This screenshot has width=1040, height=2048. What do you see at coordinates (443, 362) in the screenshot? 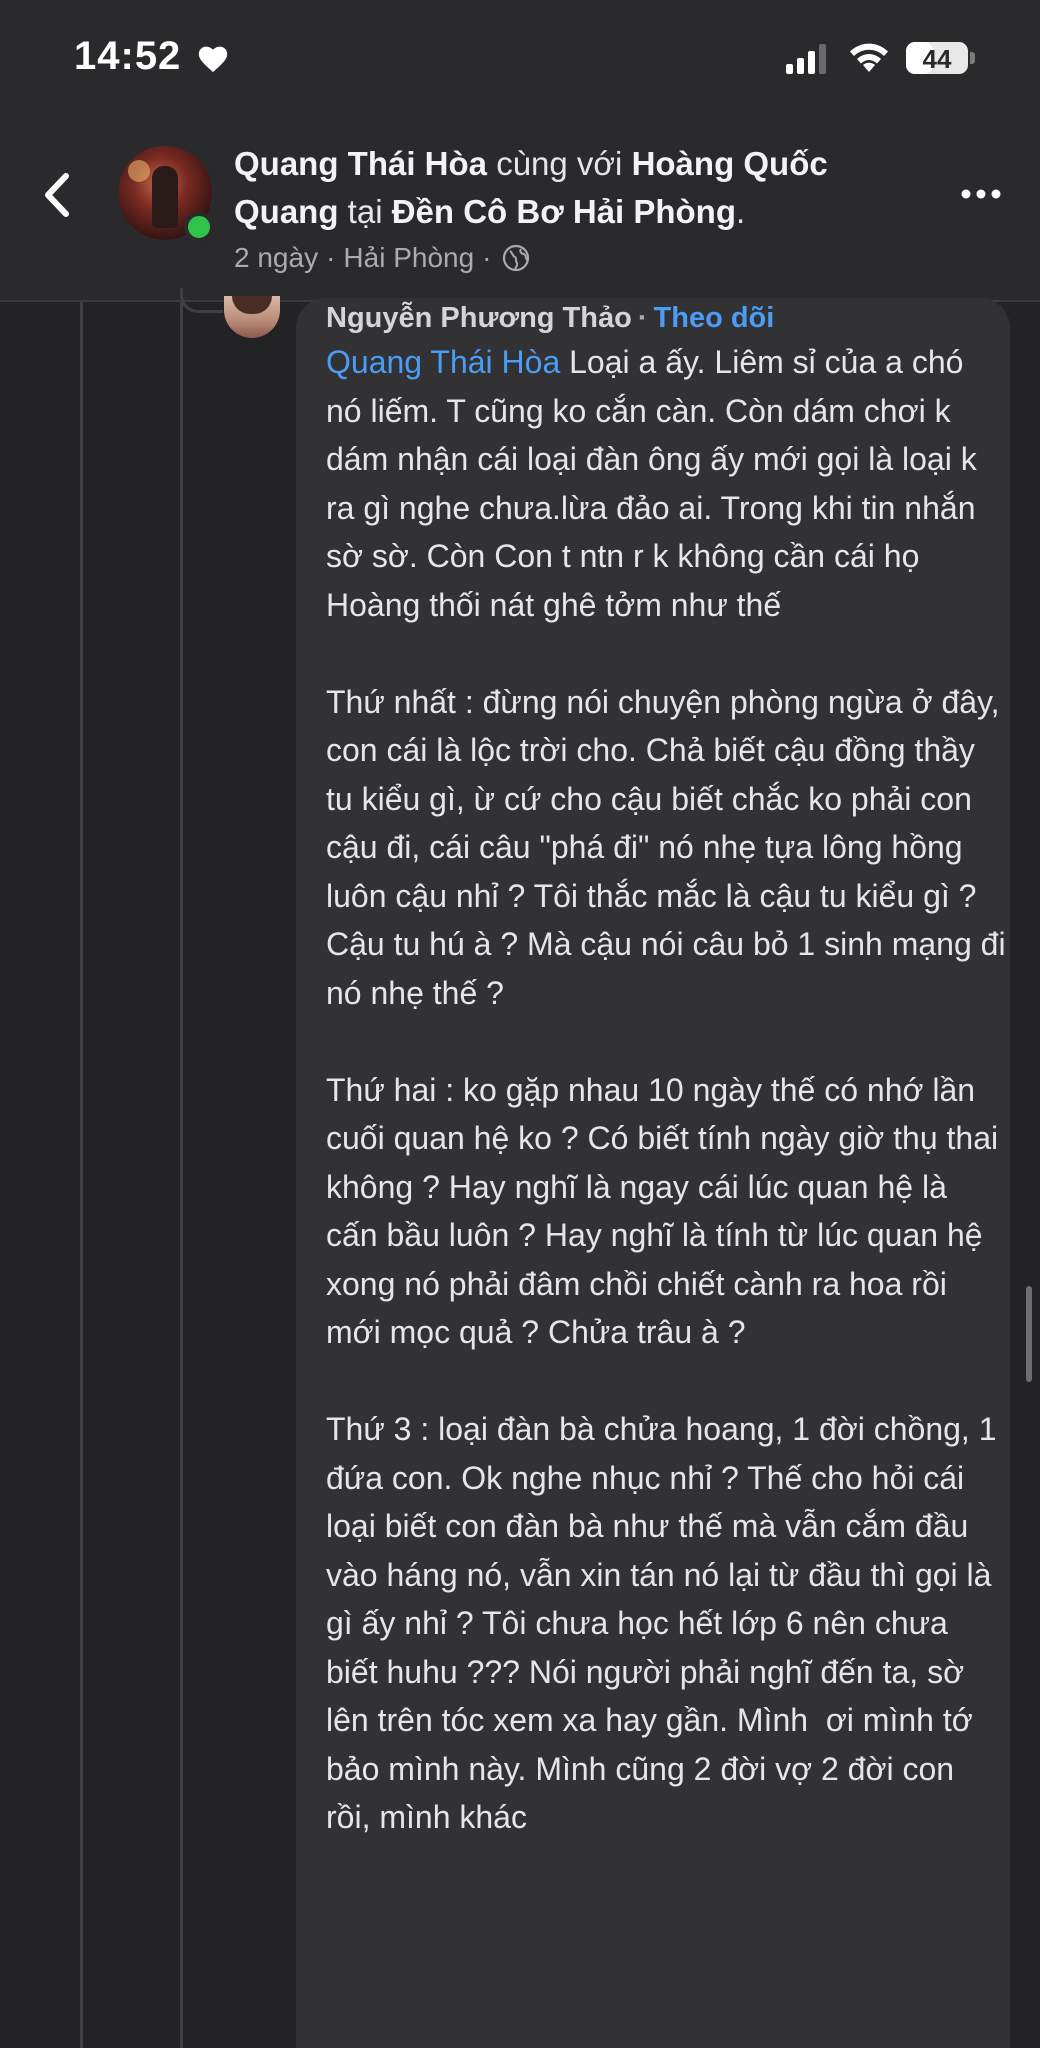
I see `mention-link: Quang Thái Hòa` at bounding box center [443, 362].